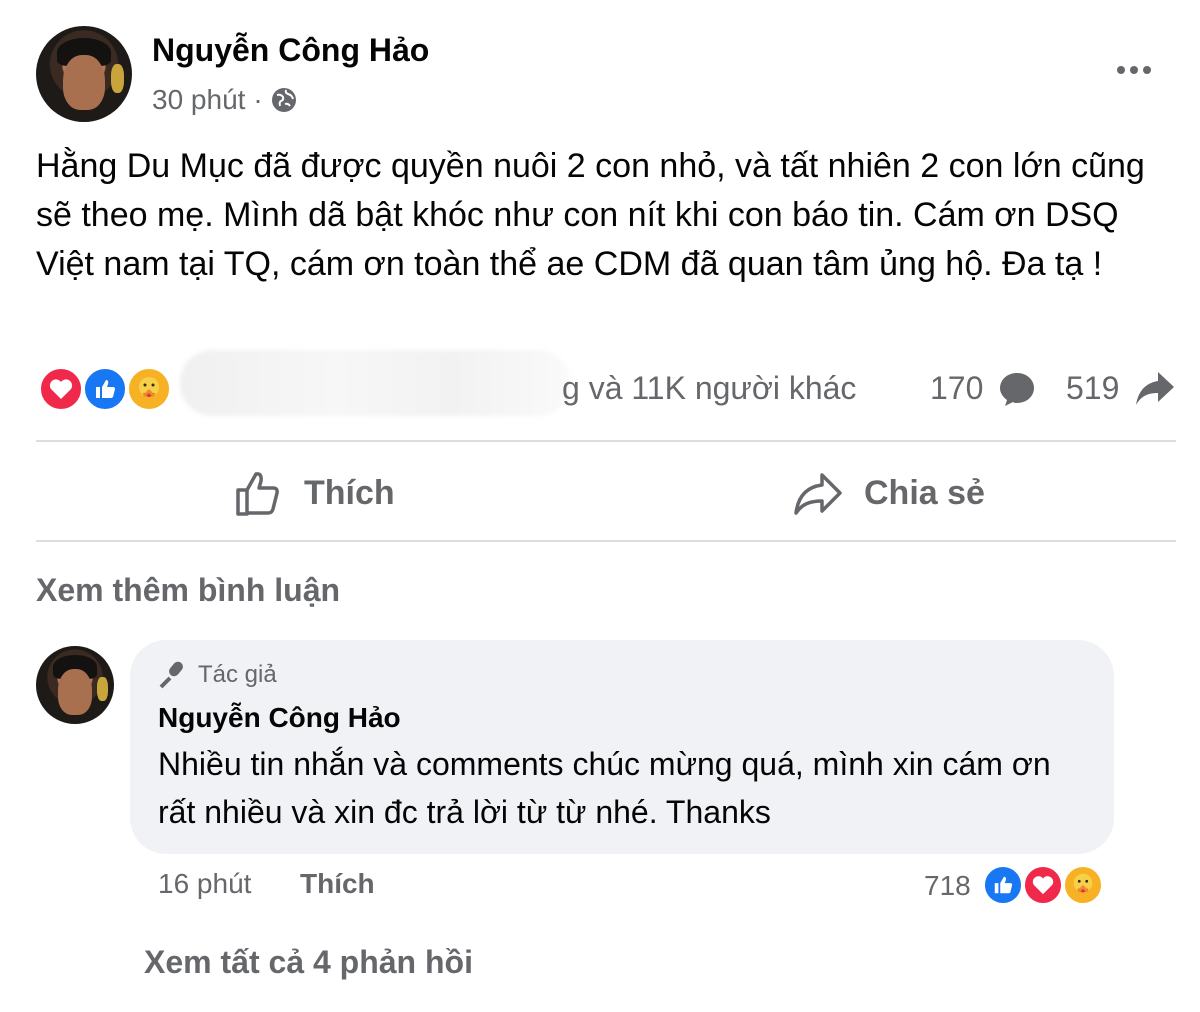 The image size is (1200, 1012). I want to click on like-button: Thích, so click(314, 493).